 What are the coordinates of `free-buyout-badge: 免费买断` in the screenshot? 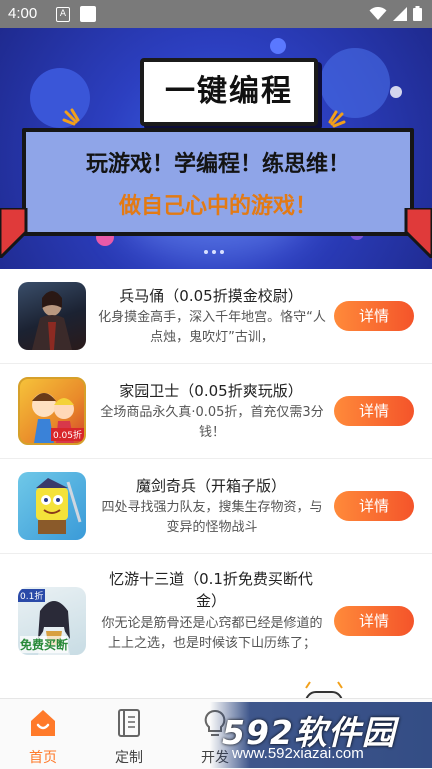 It's located at (44, 644).